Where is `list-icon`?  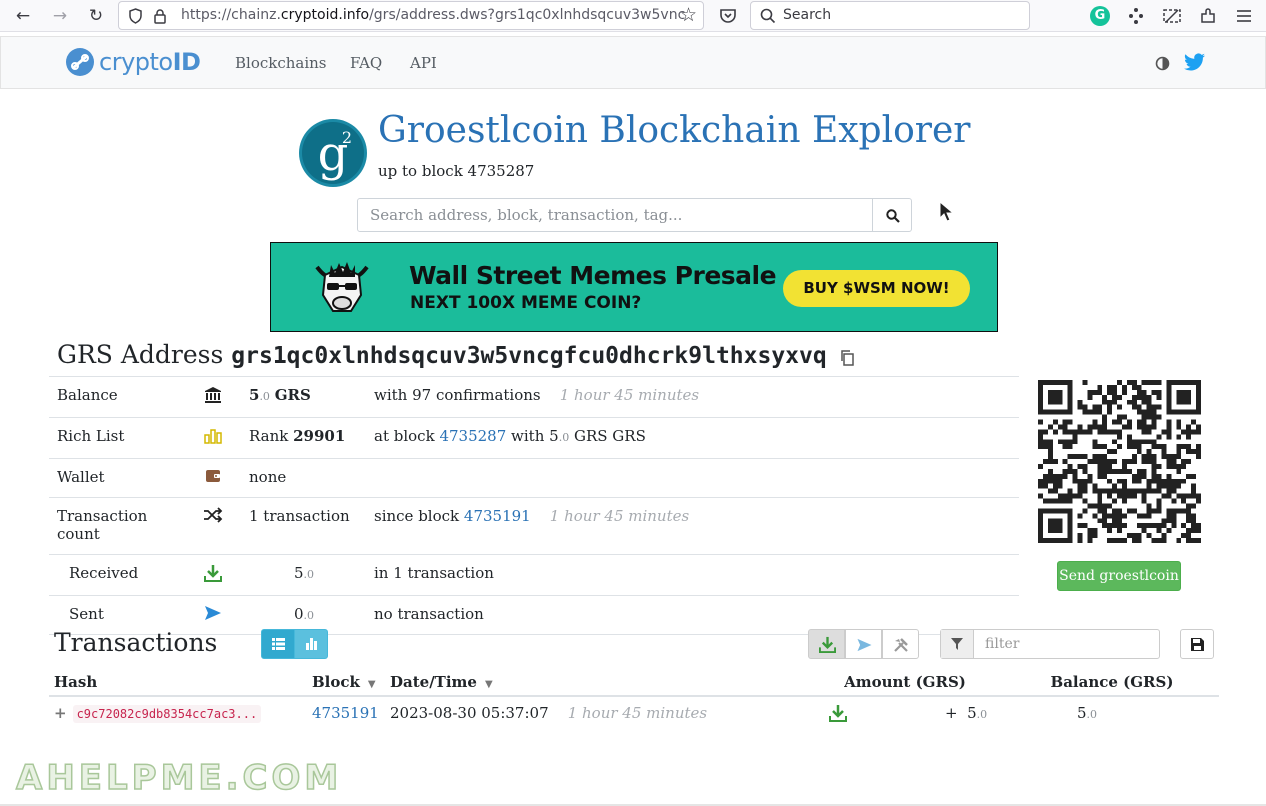
list-icon is located at coordinates (278, 644).